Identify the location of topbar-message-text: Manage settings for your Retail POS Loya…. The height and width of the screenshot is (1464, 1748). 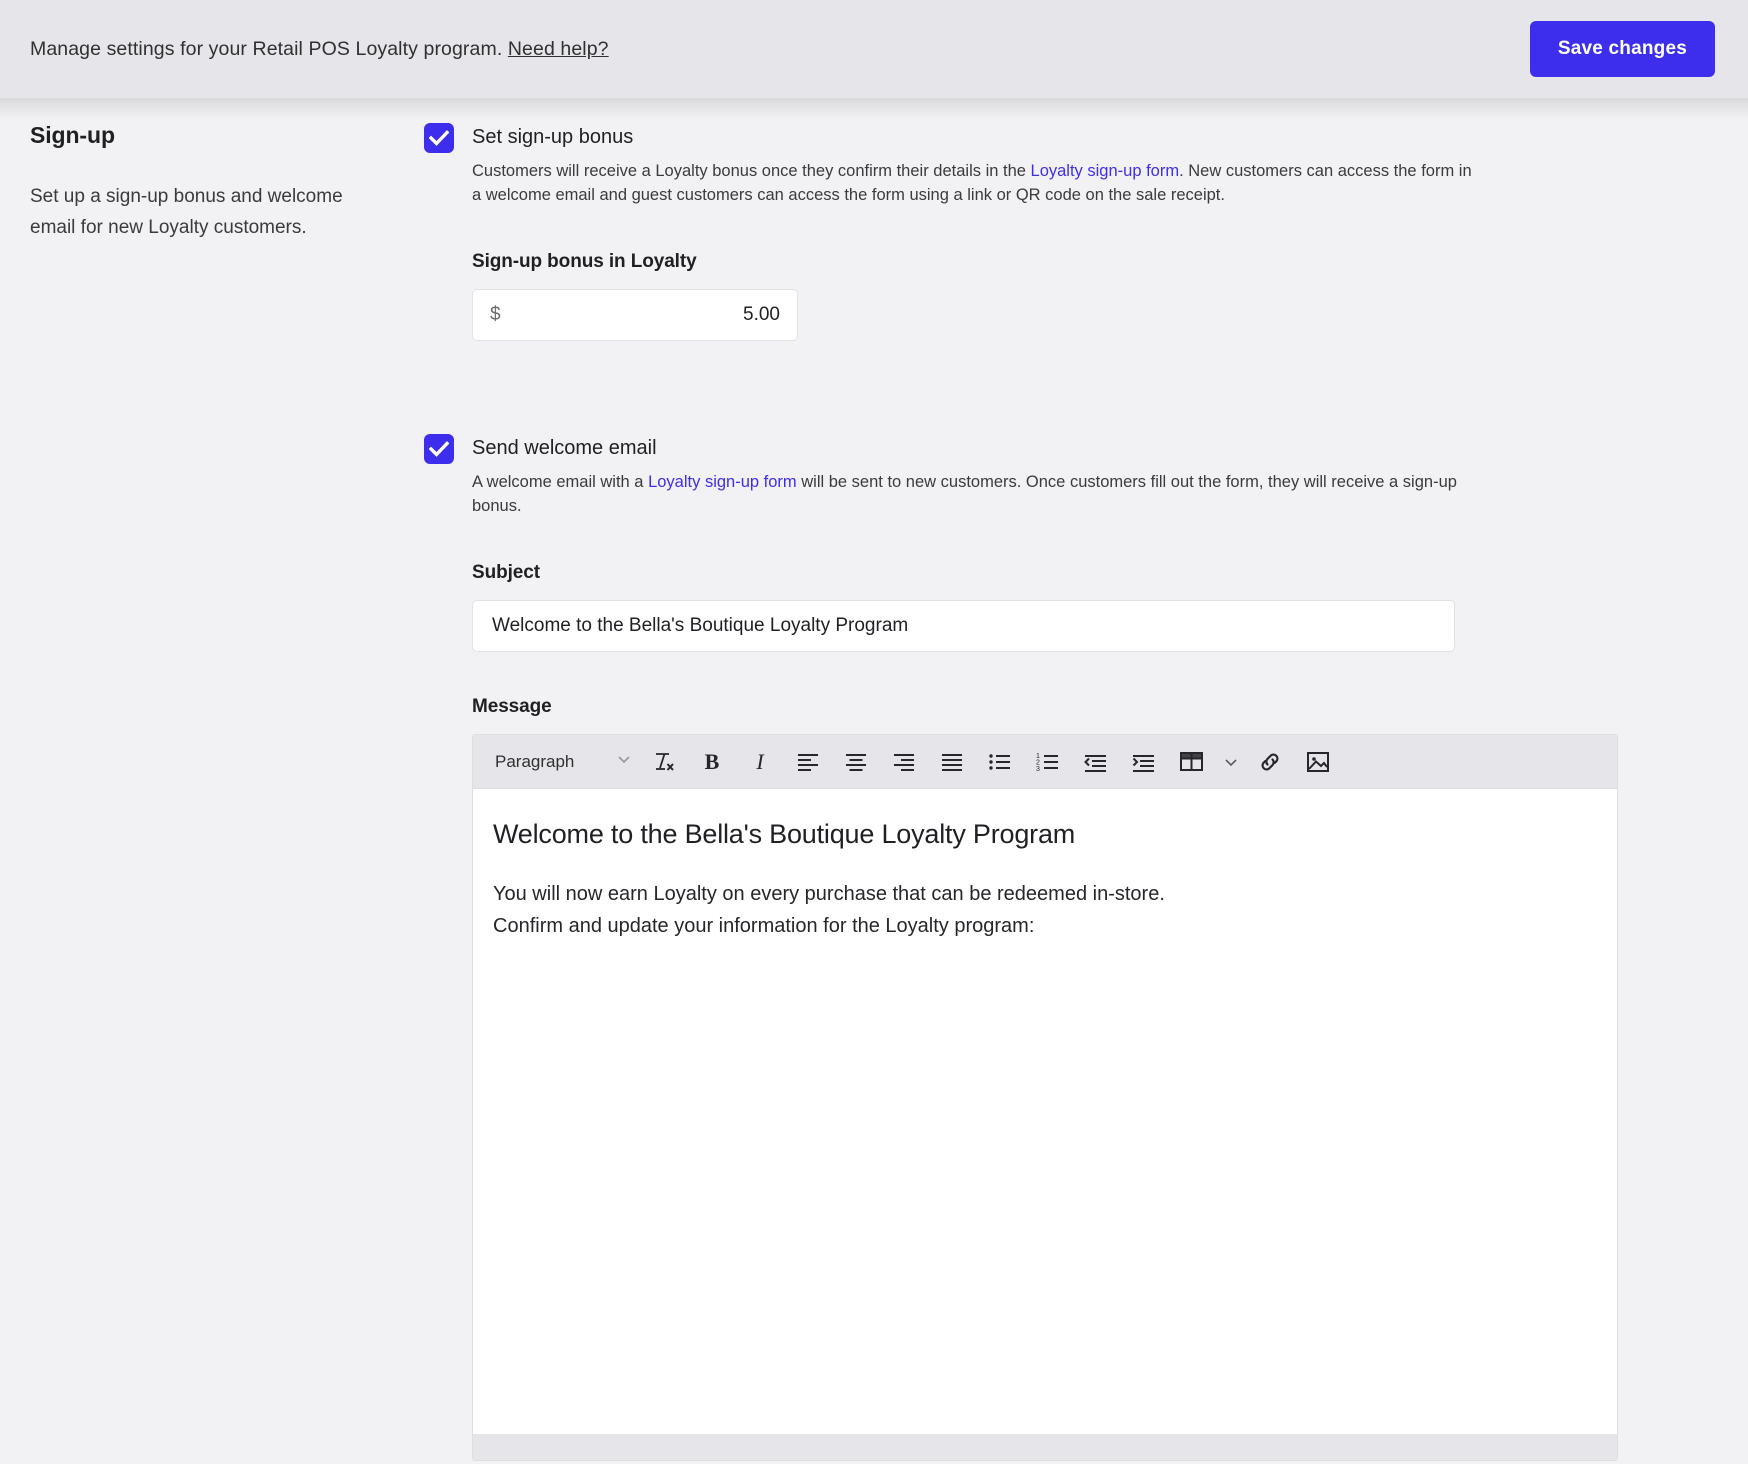
(266, 48).